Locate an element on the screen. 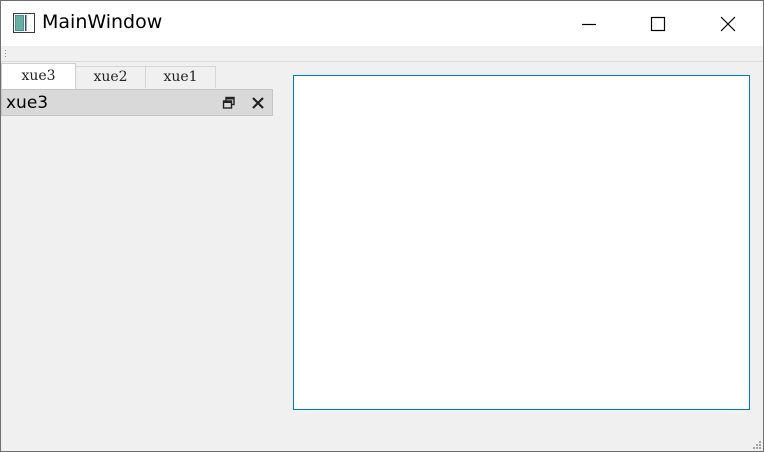  close-button is located at coordinates (728, 23).